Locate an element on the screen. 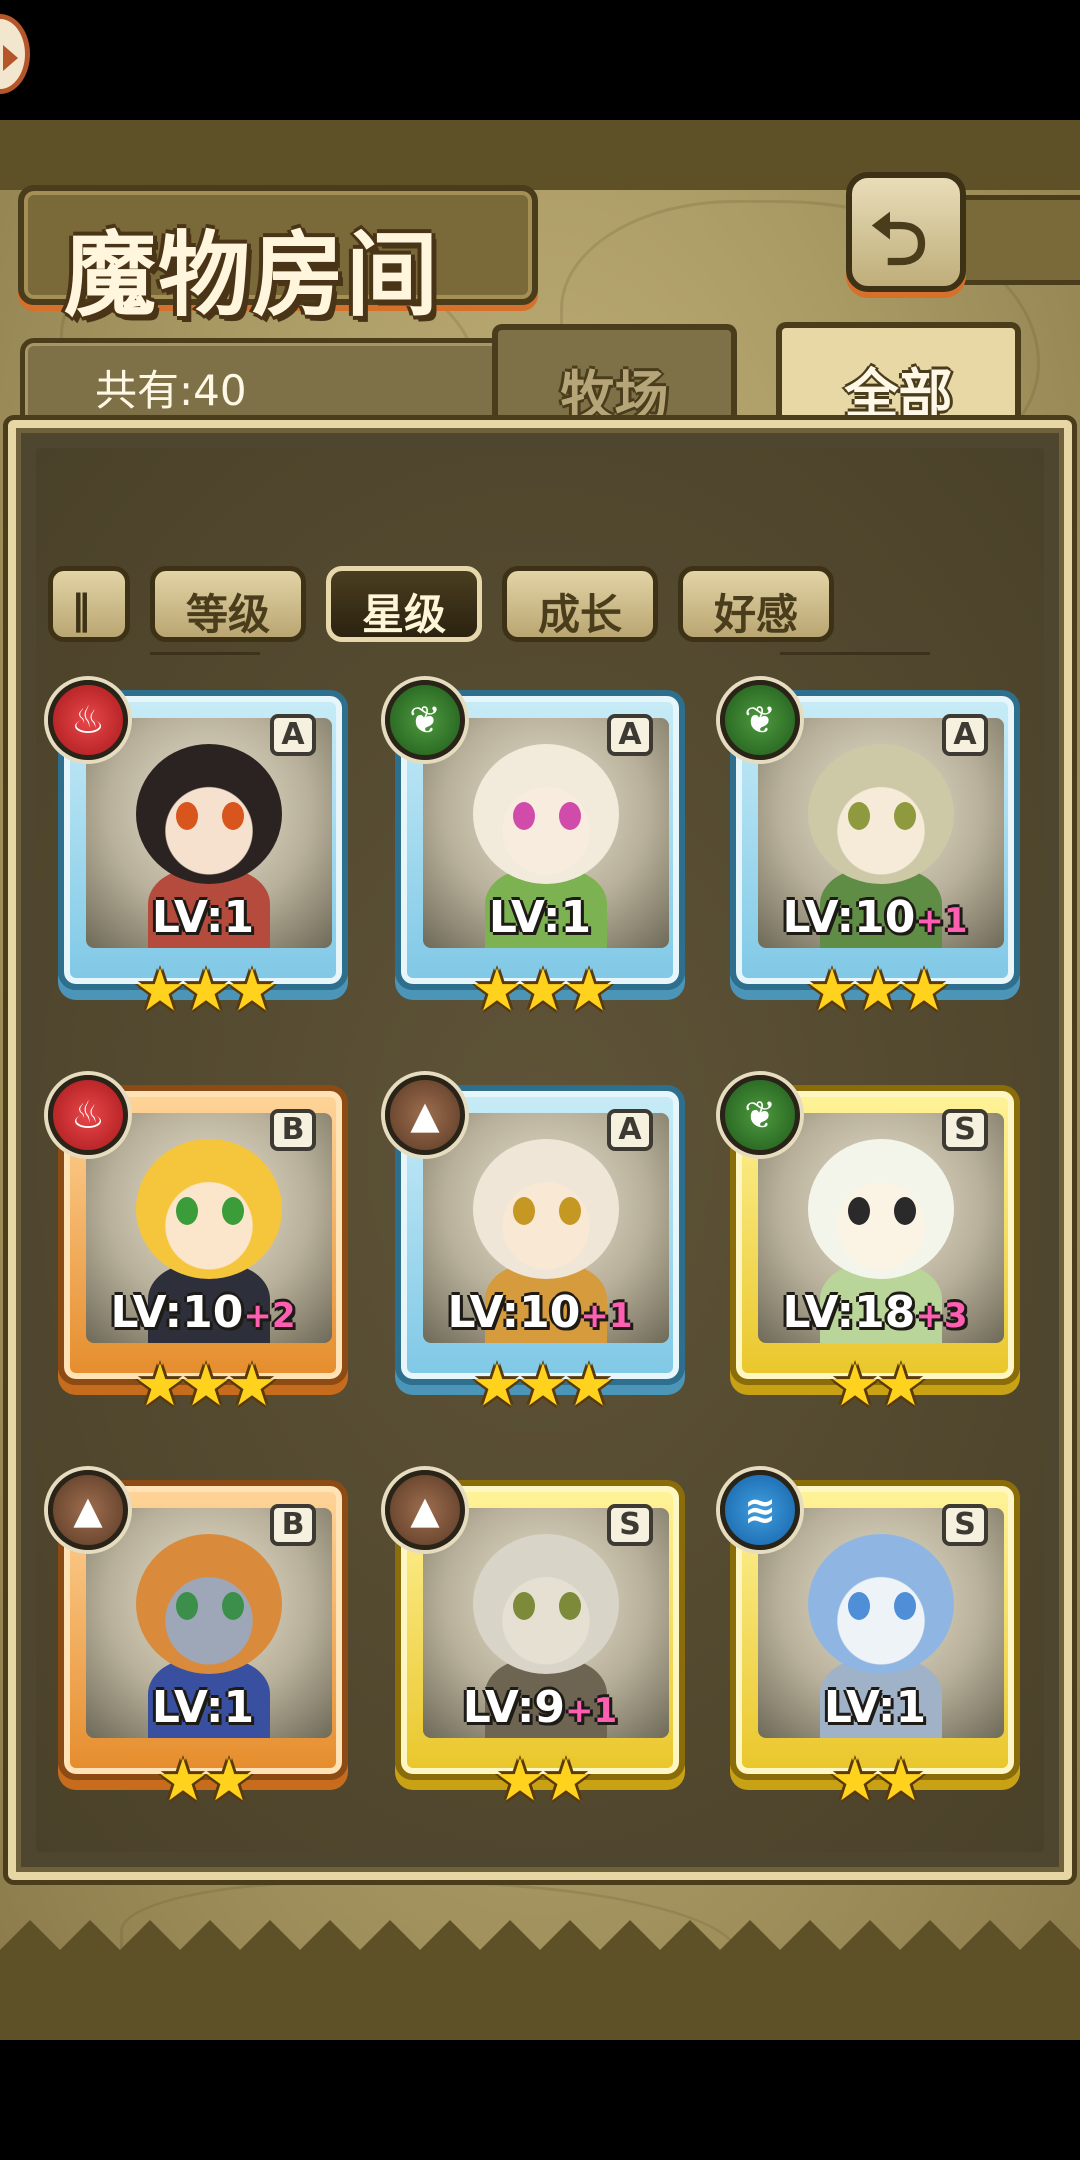 The width and height of the screenshot is (1080, 2160). monster-card: S ≋ LV:1 ★★ is located at coordinates (875, 1642).